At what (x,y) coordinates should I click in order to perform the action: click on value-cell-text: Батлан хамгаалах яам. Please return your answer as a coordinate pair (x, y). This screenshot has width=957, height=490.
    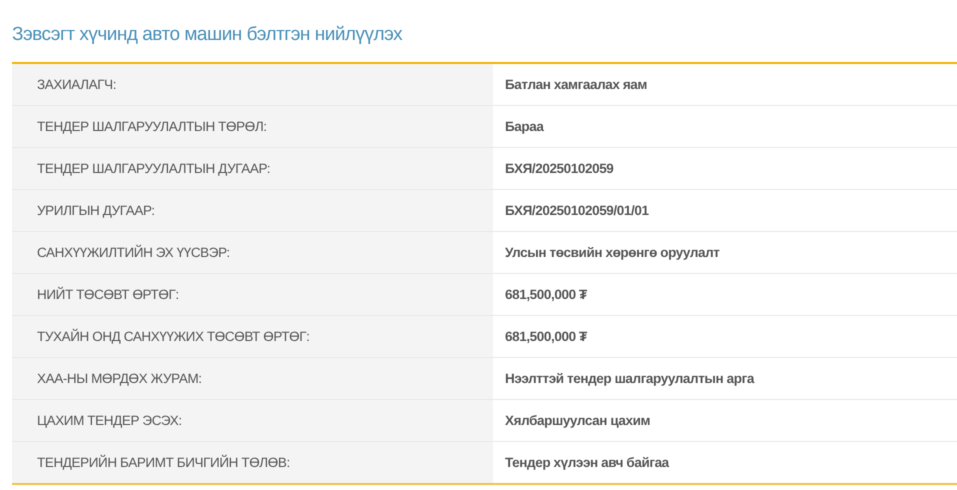
    Looking at the image, I should click on (576, 85).